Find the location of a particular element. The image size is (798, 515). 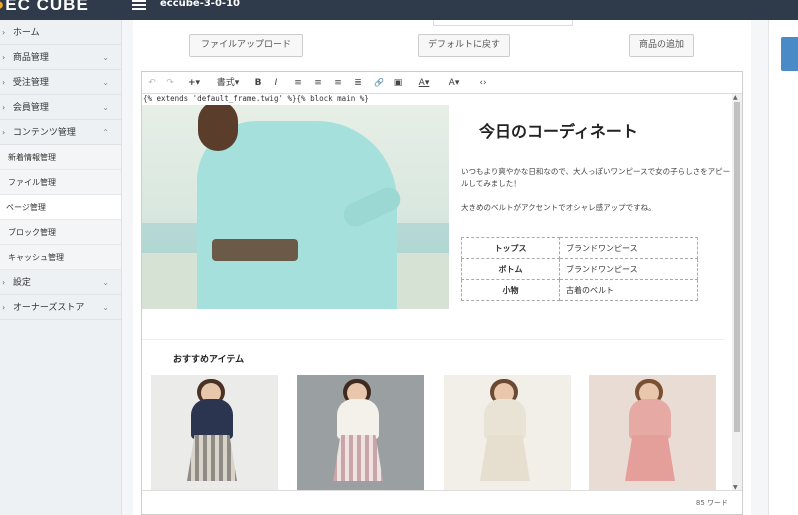

table-row: トップス ブランドワンピース is located at coordinates (579, 248).